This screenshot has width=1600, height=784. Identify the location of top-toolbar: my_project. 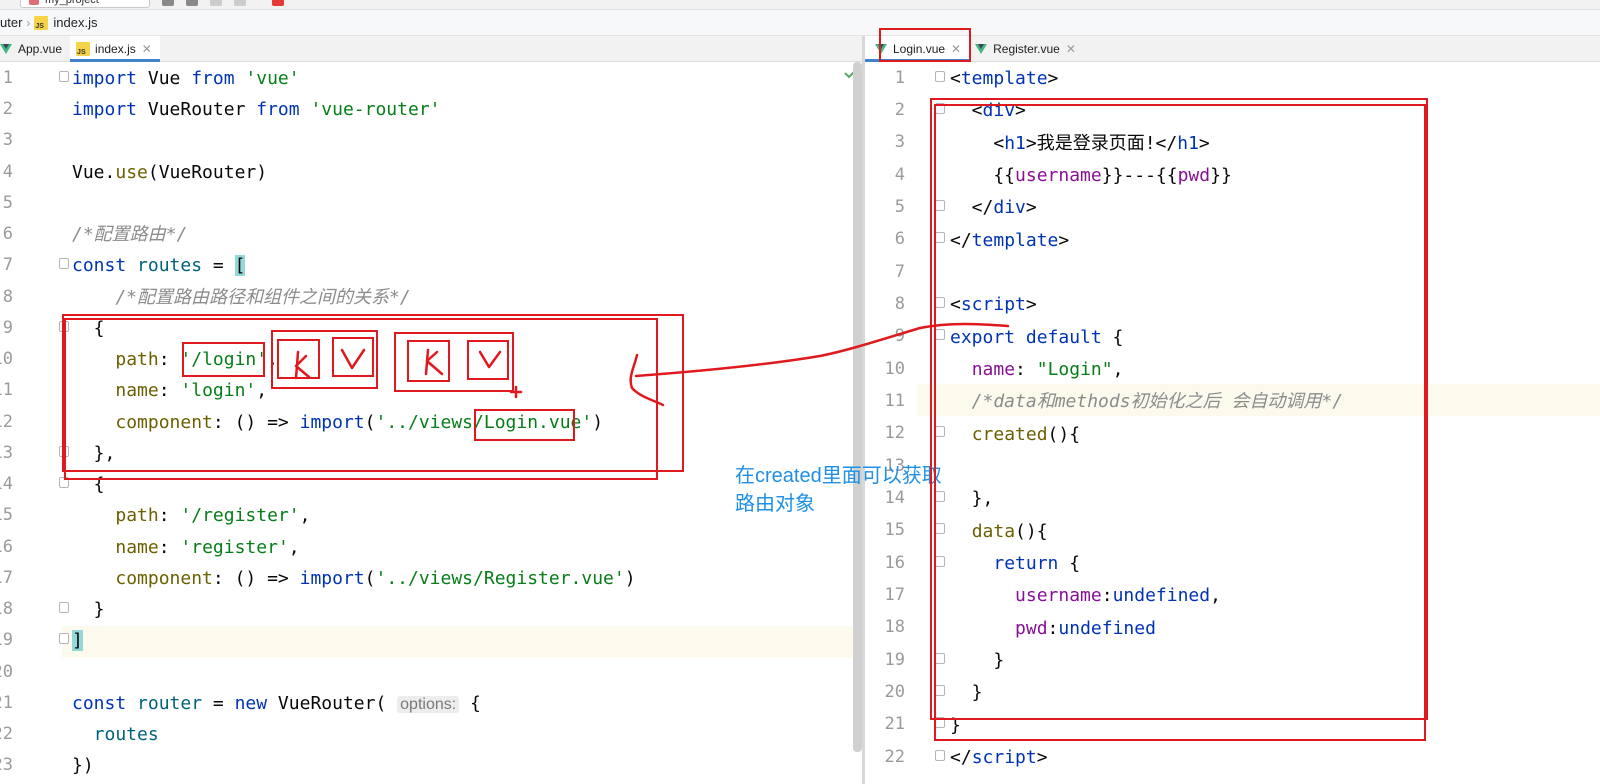
(800, 5).